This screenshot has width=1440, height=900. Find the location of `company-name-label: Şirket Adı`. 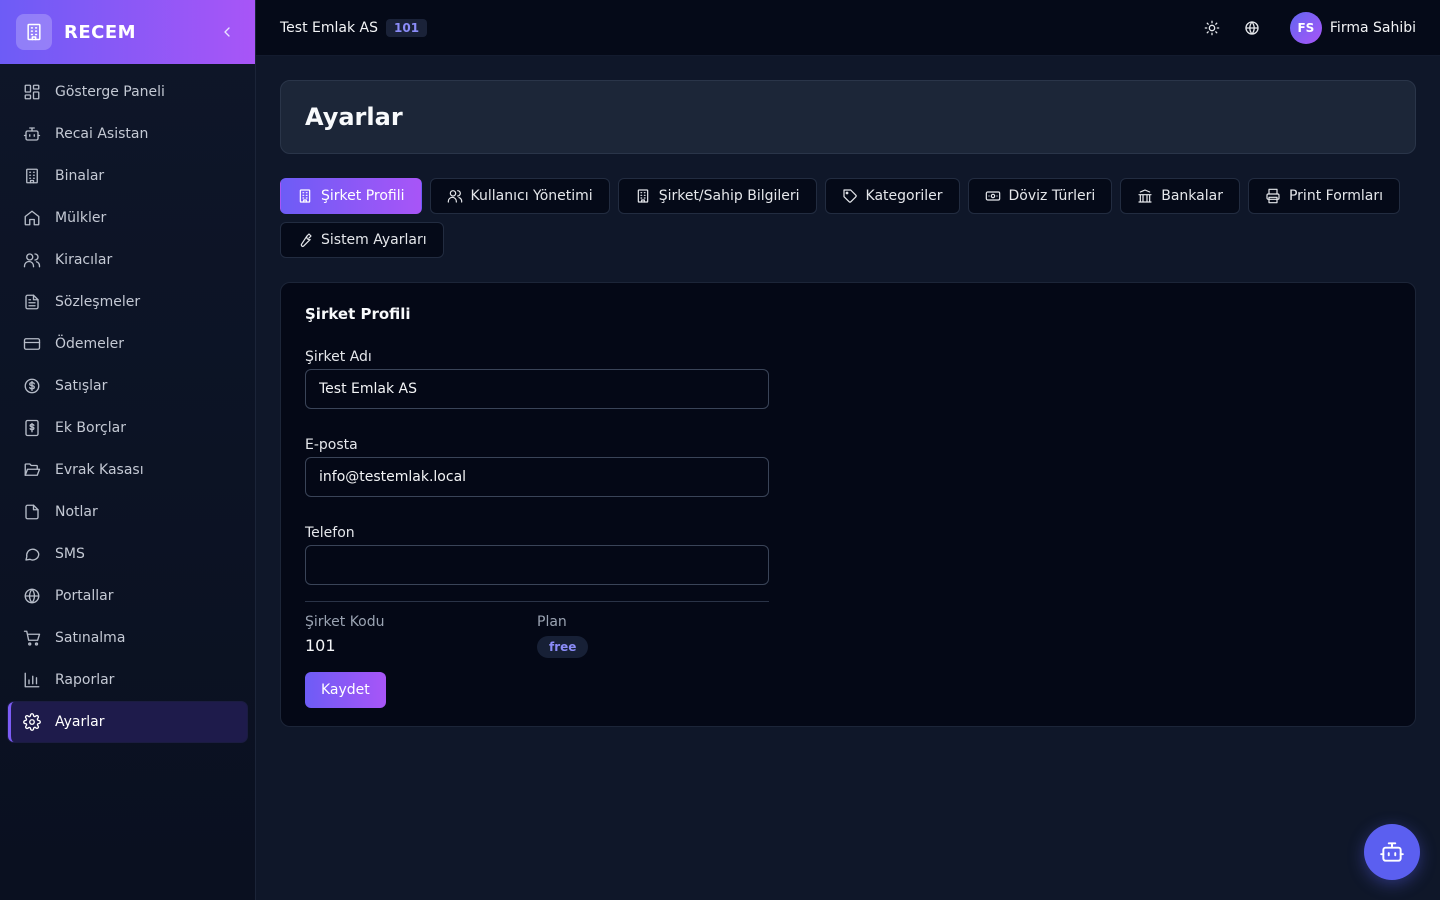

company-name-label: Şirket Adı is located at coordinates (338, 357).